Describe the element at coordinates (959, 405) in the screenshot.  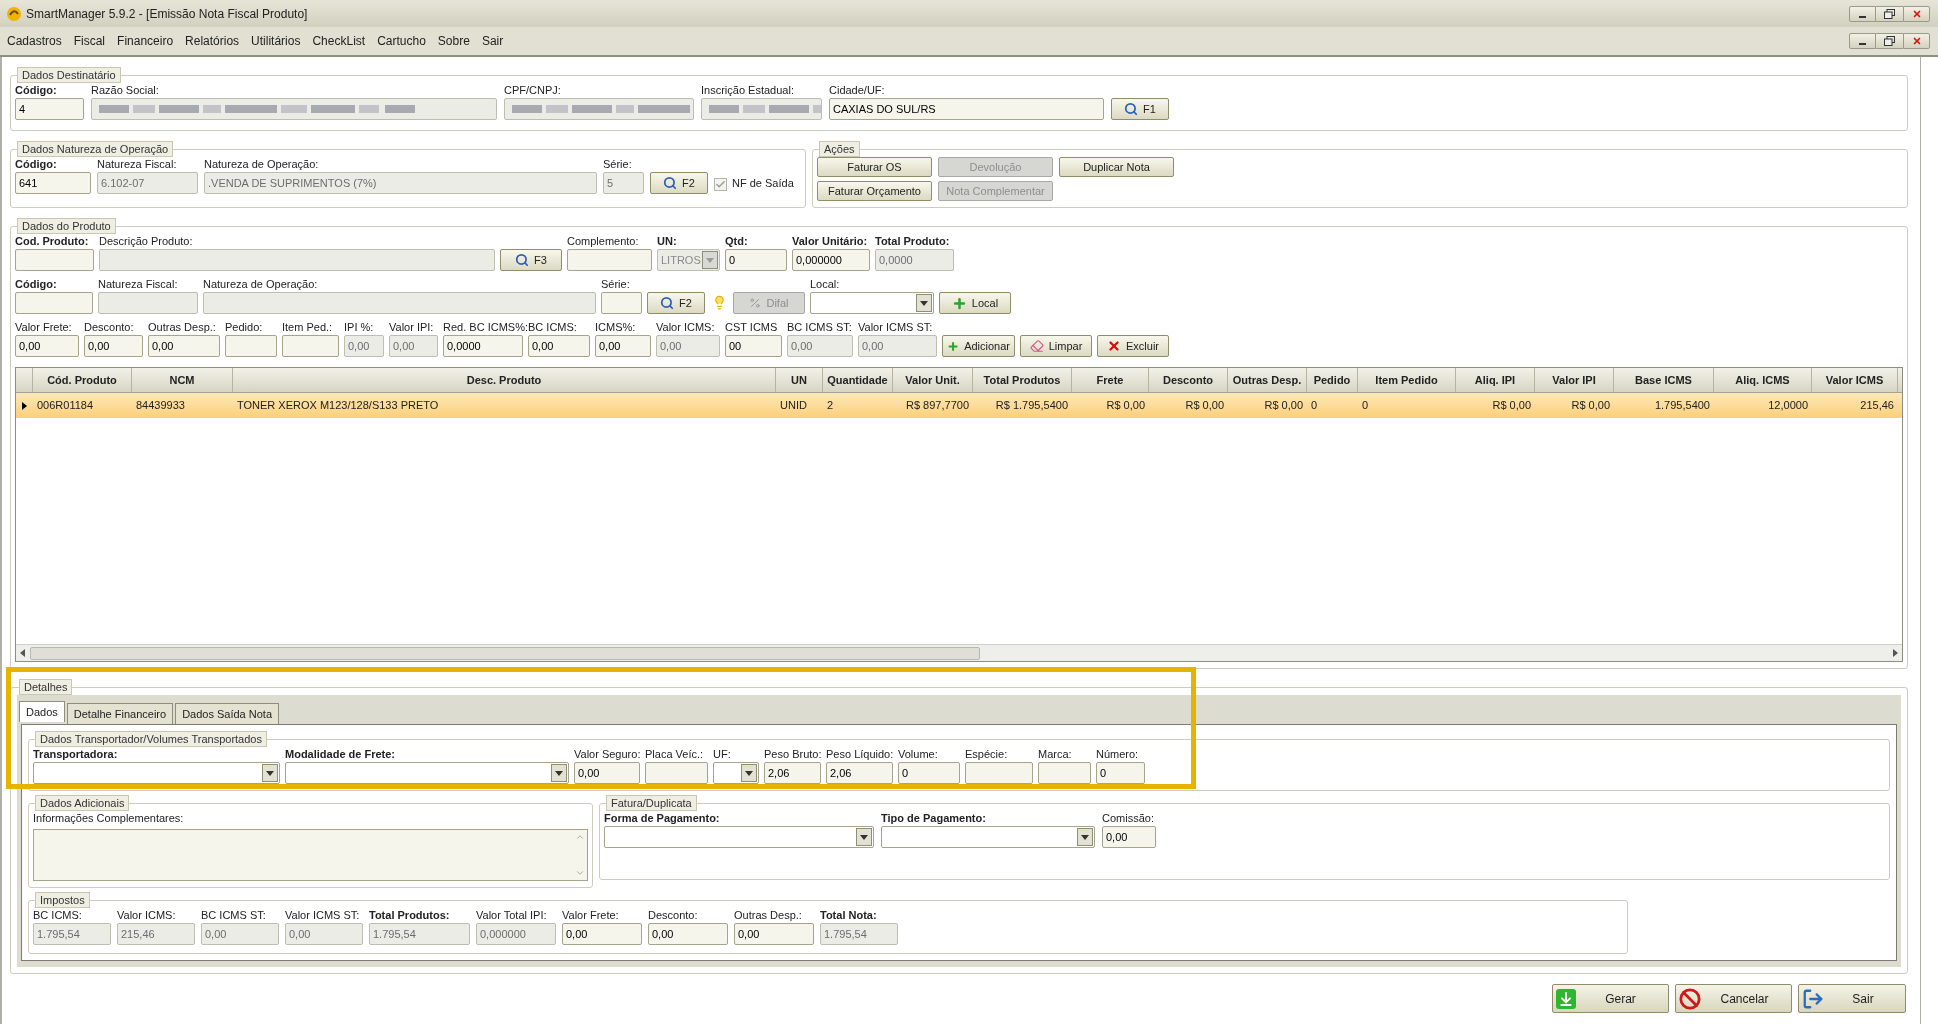
I see `table-row: 006R01184 84439933 TONER XEROX M123/128/S133 PRETO UNID 2 R$ 897,7700 R$ 1.795,5400 R$ 0,00 R$ 0,00 R$ 0,00 0 0 R$ 0,00 R$ 0,00 1.795,5400 12,0000 215,46` at that location.